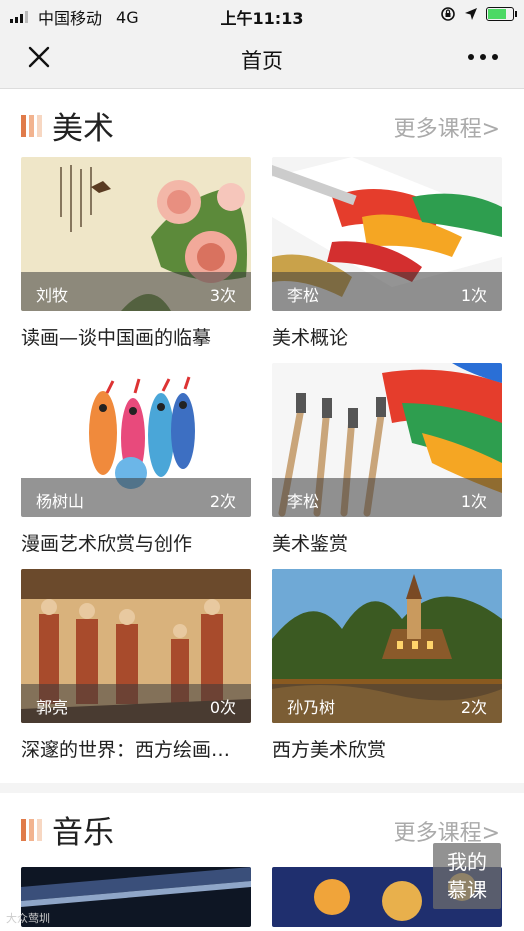 This screenshot has width=524, height=931. Describe the element at coordinates (222, 707) in the screenshot. I see `view-count: 0次` at that location.